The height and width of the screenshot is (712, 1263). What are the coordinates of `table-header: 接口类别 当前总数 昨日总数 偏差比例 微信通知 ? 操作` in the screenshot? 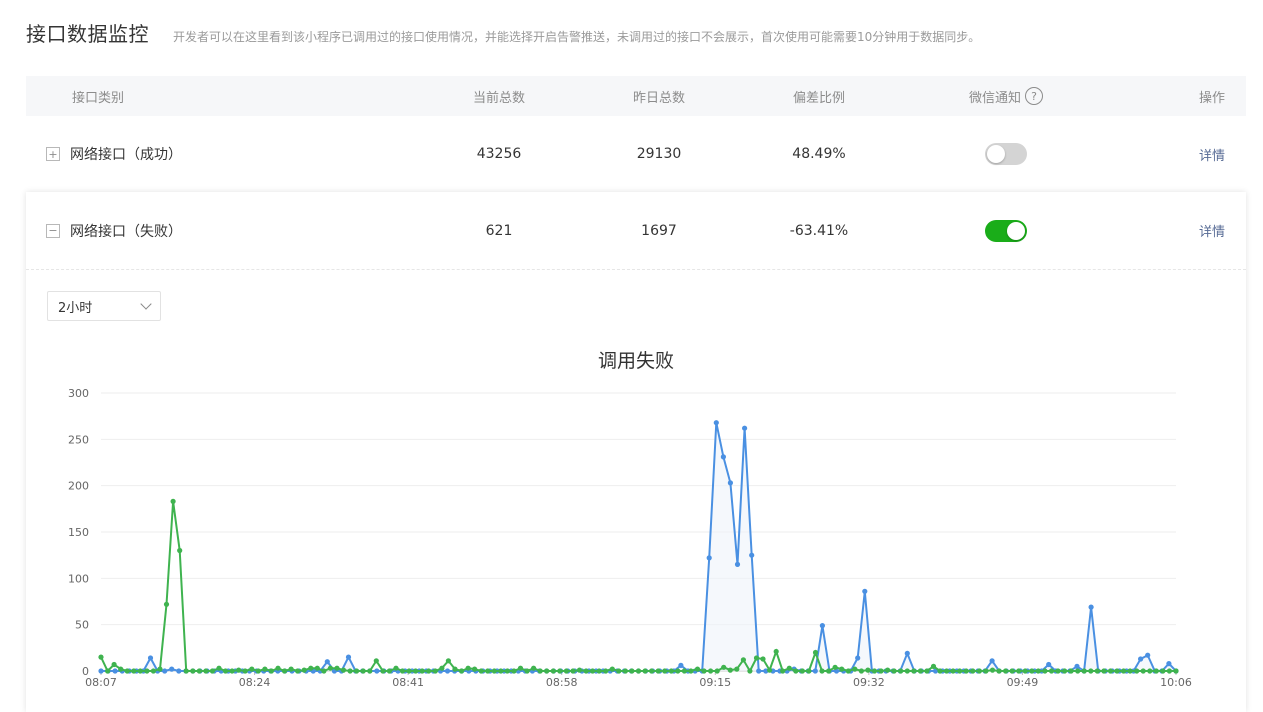 It's located at (636, 96).